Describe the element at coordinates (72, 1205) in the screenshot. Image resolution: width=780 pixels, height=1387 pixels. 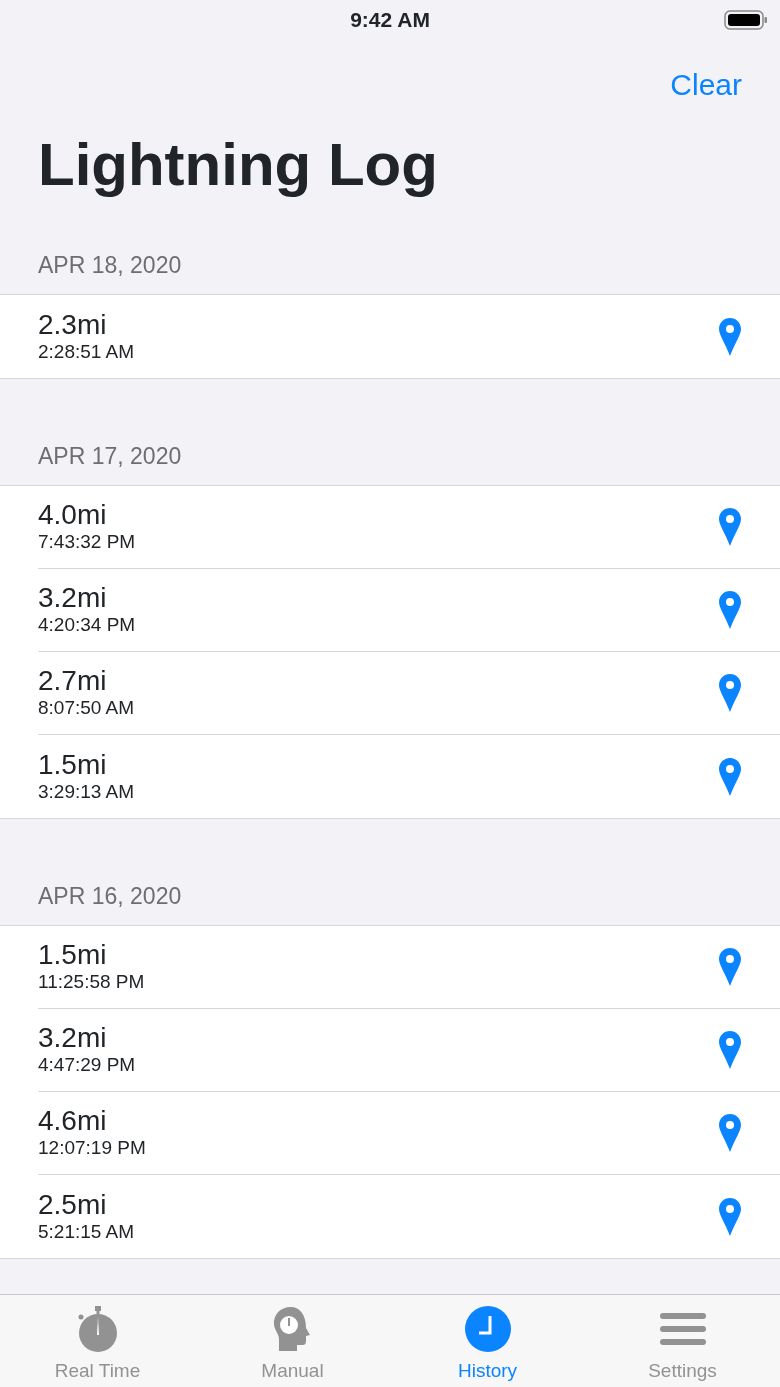
I see `distance-text: 2.5mi` at that location.